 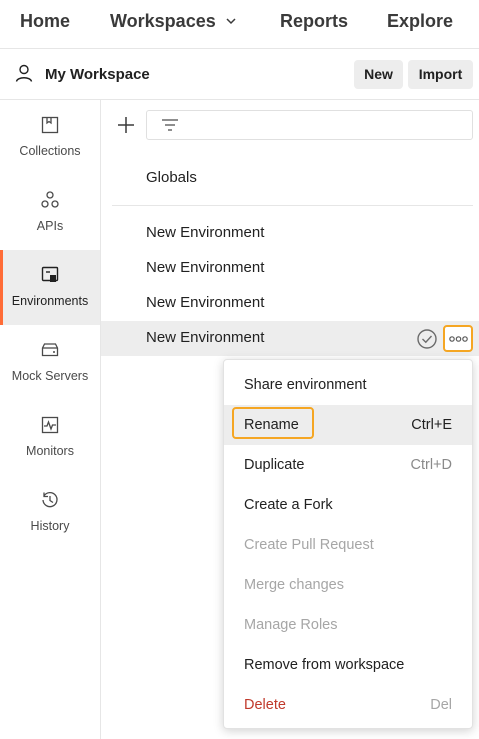 I want to click on menu-item-label: Create a Fork, so click(x=288, y=505).